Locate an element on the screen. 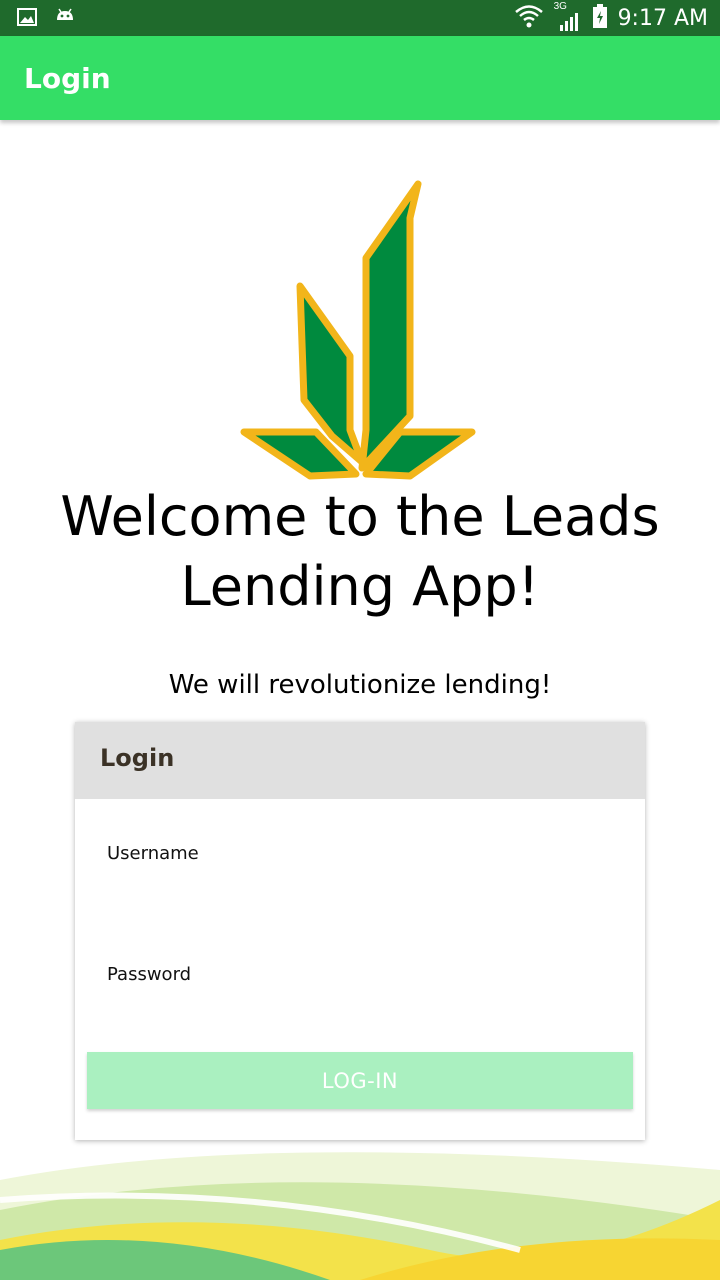 Image resolution: width=720 pixels, height=1280 pixels. battery-icon is located at coordinates (600, 18).